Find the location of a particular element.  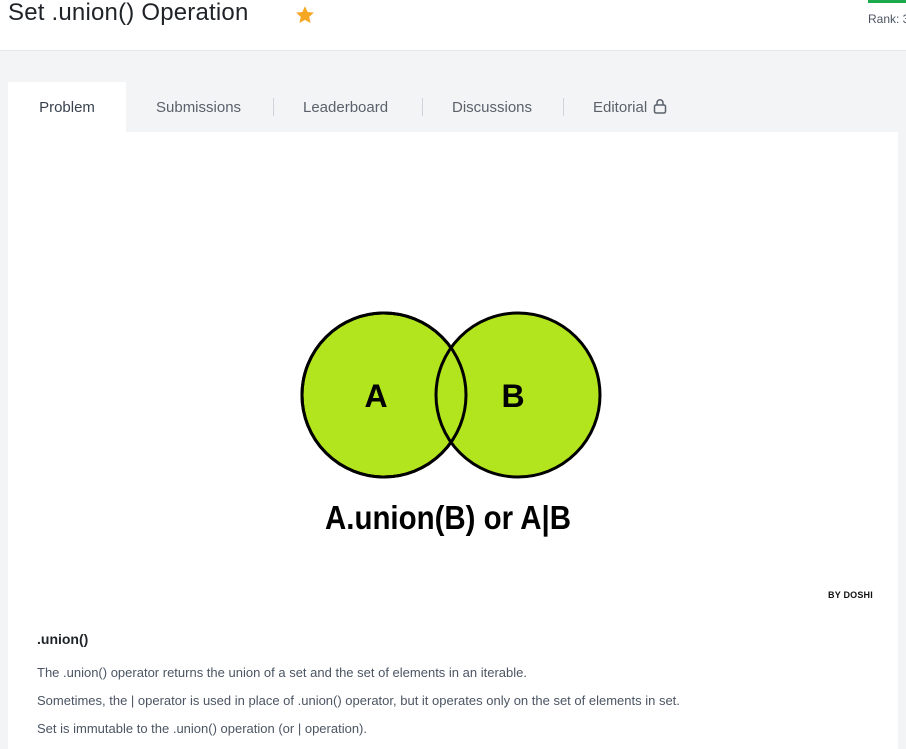

tab-submissions: Submissions is located at coordinates (198, 107).